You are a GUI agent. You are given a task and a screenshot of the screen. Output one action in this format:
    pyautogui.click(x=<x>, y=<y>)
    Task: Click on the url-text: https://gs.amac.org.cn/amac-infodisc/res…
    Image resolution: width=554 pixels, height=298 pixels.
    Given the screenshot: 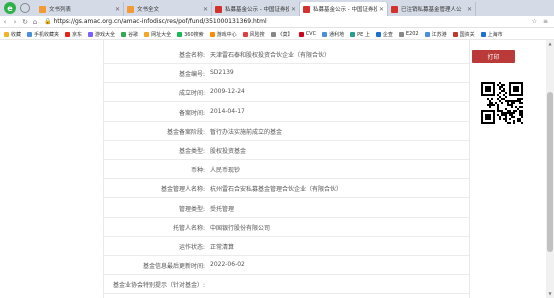 What is the action you would take?
    pyautogui.click(x=160, y=21)
    